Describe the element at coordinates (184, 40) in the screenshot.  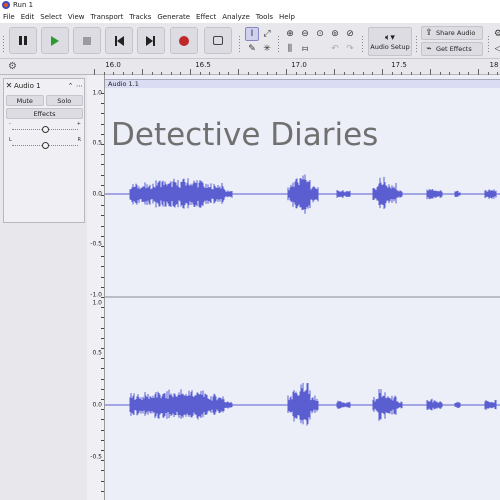
I see `record-button` at that location.